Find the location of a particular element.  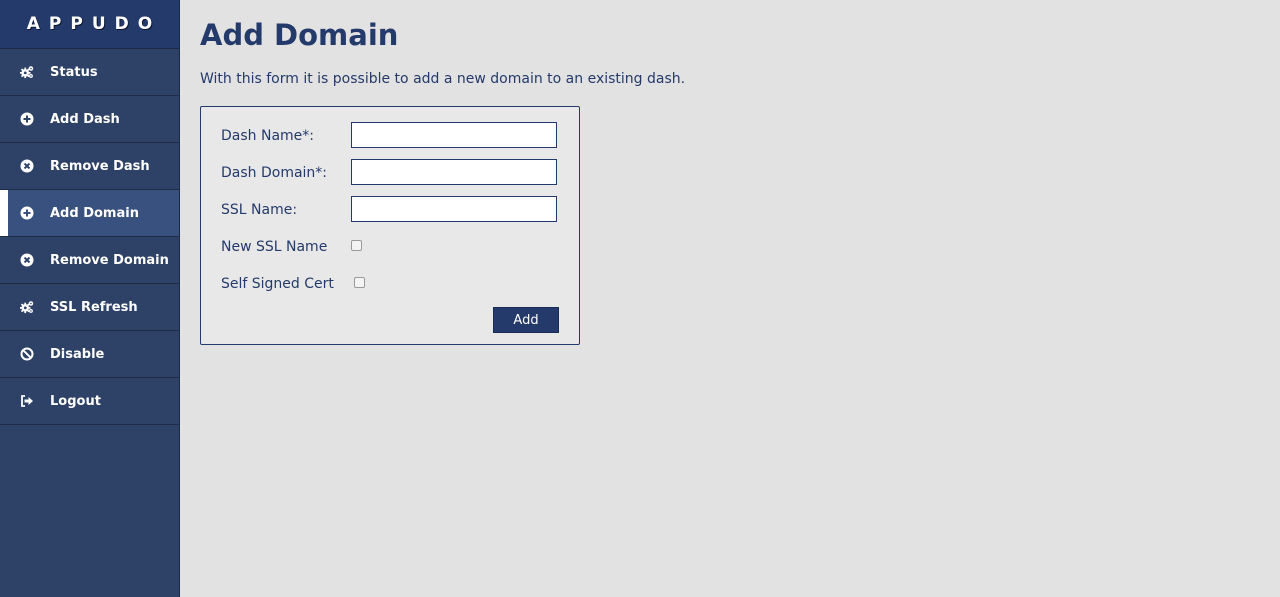

sidebar-item-remove-dash: Remove Dash is located at coordinates (89, 166).